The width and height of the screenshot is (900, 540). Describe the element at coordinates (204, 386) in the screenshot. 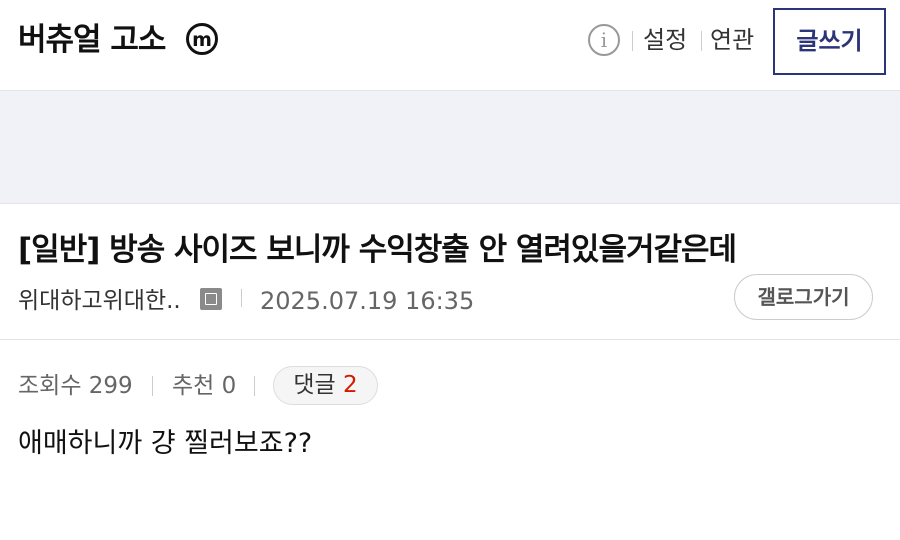

I see `recommend-count: 추천 0` at that location.